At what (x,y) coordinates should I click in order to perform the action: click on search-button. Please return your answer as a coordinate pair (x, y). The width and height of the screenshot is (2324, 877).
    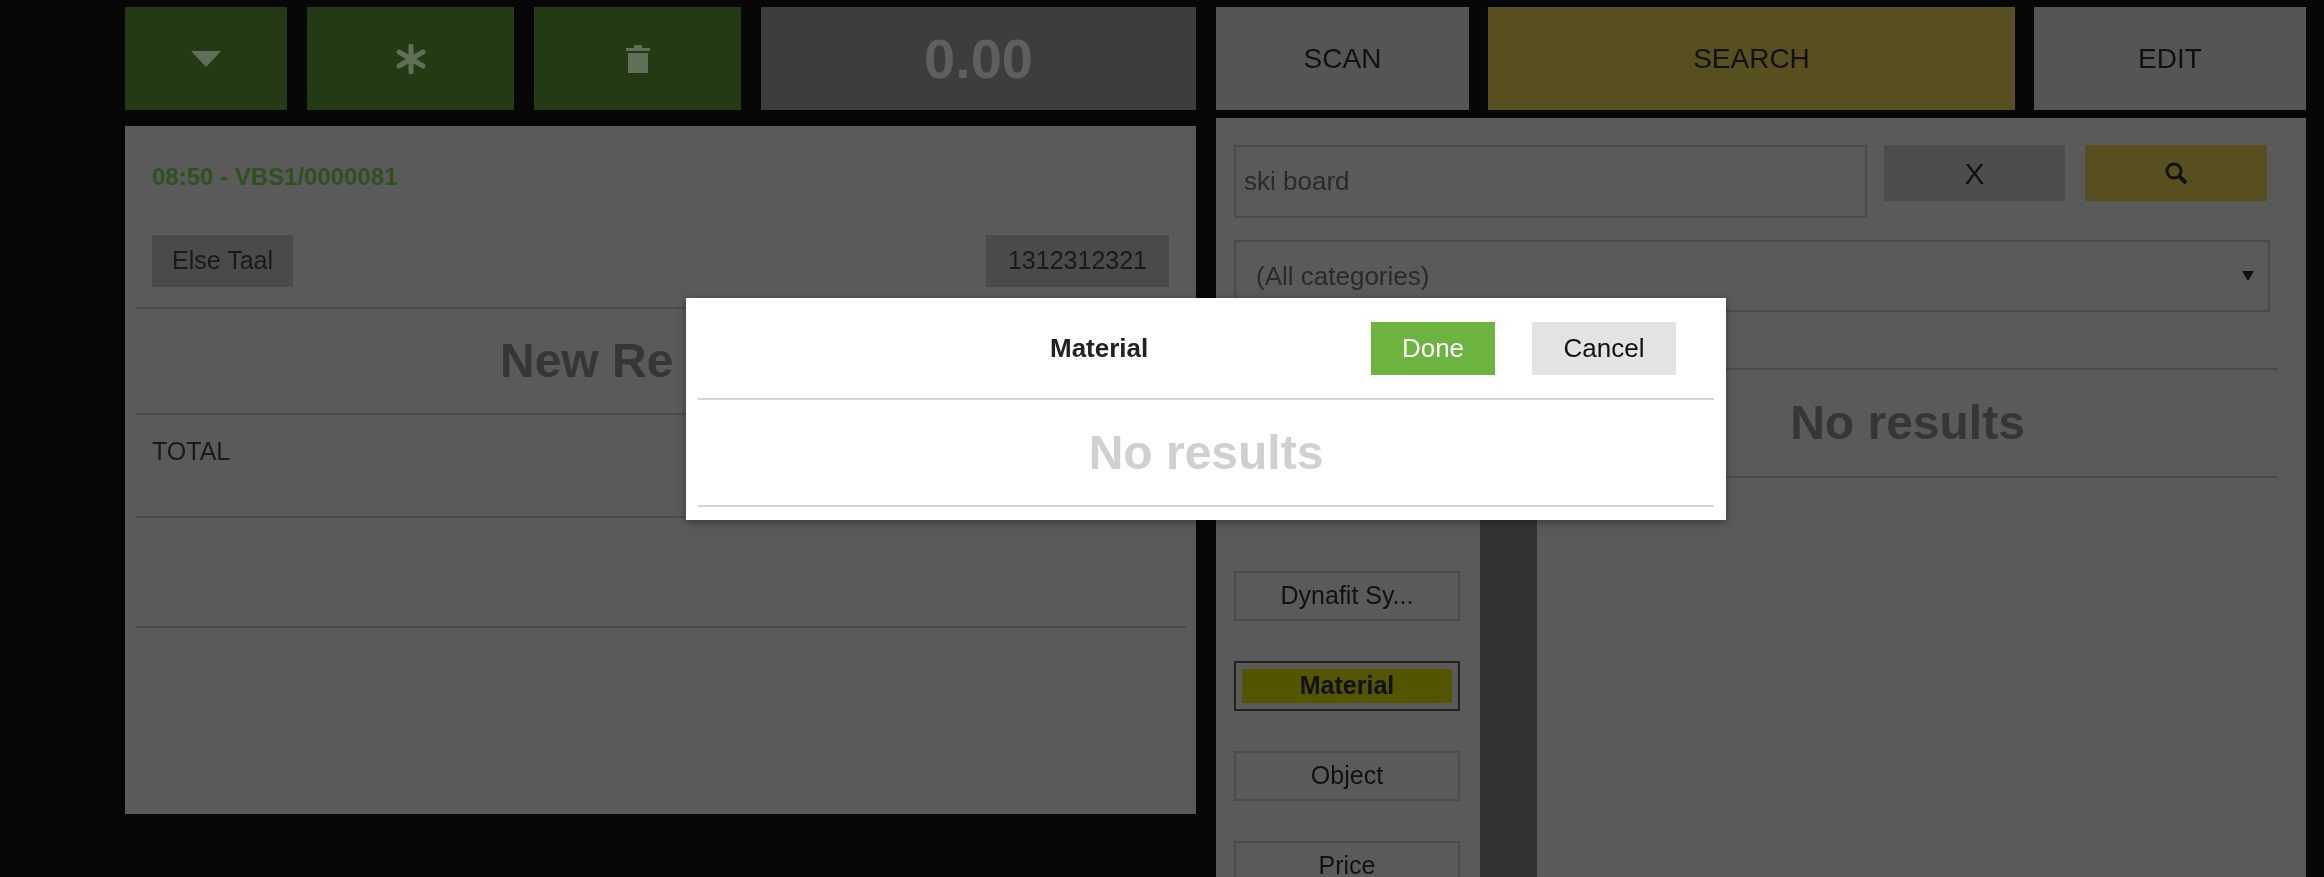
    Looking at the image, I should click on (2176, 173).